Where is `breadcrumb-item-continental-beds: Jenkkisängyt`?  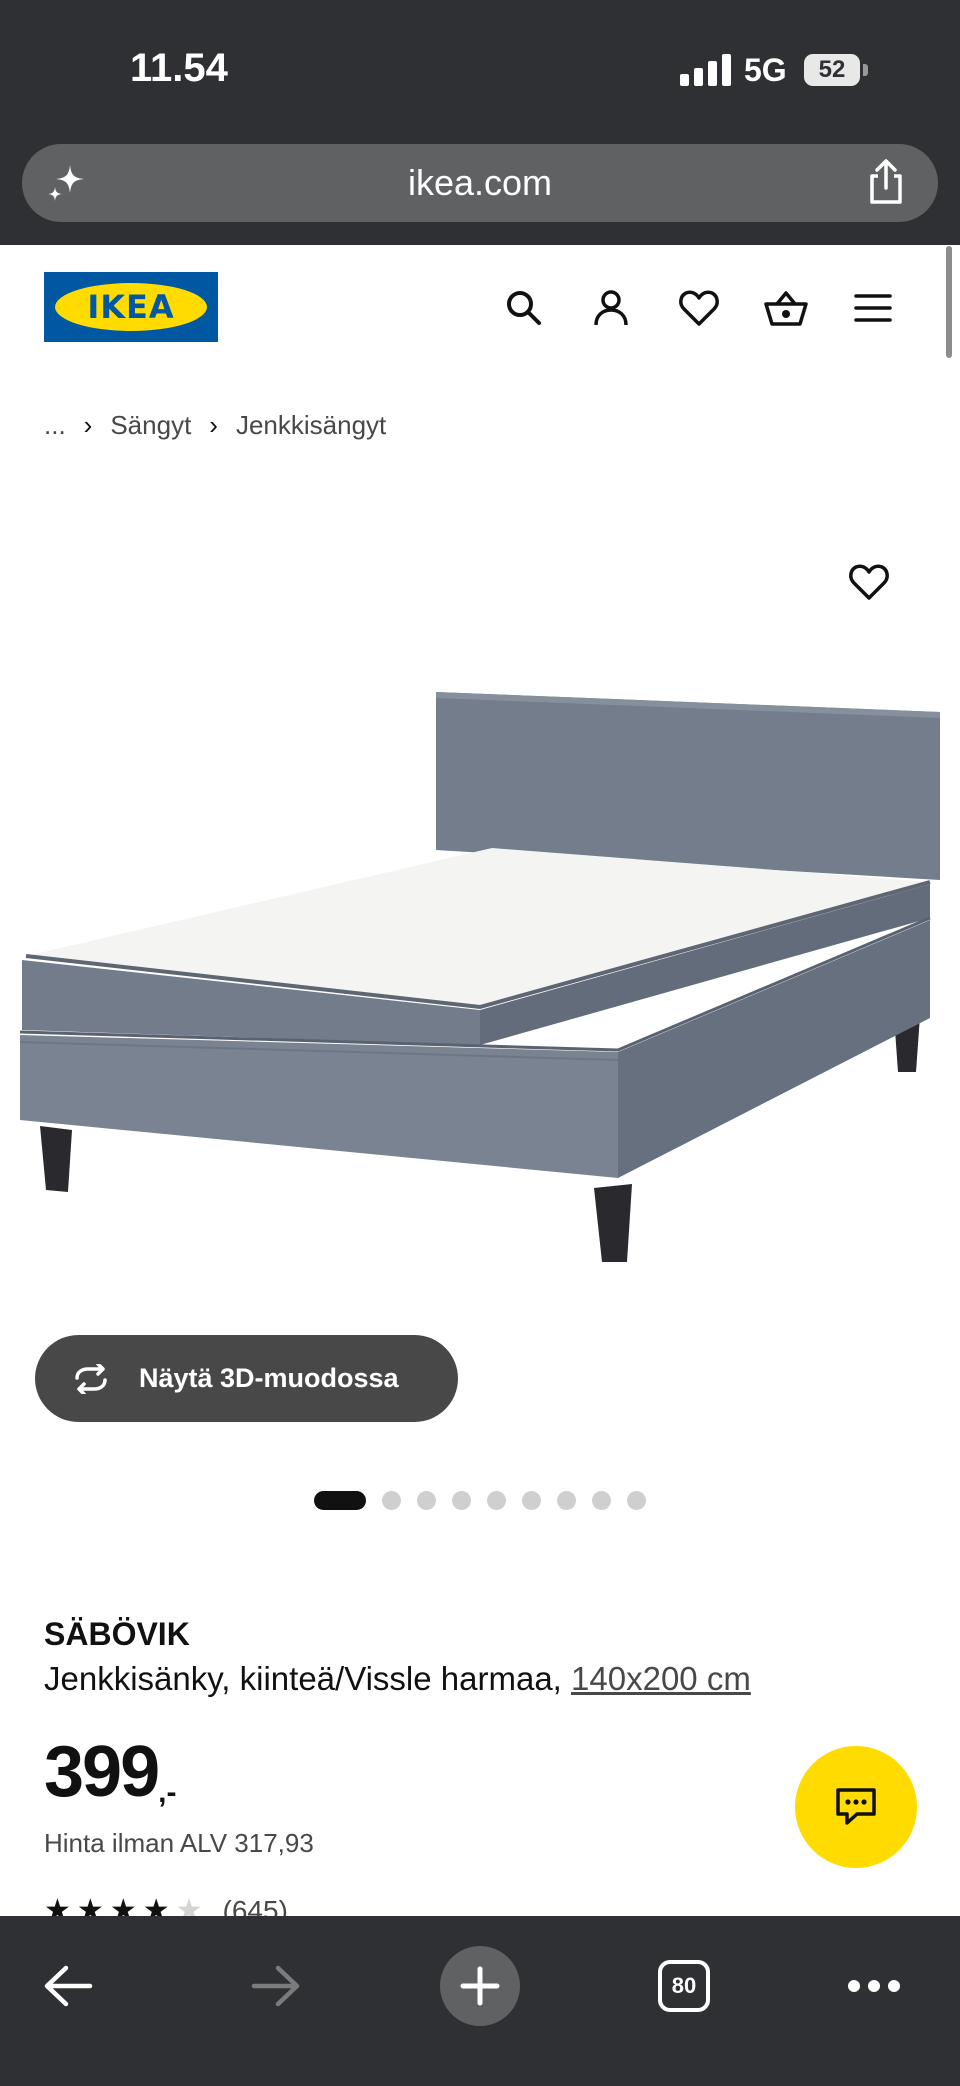 breadcrumb-item-continental-beds: Jenkkisängyt is located at coordinates (311, 425).